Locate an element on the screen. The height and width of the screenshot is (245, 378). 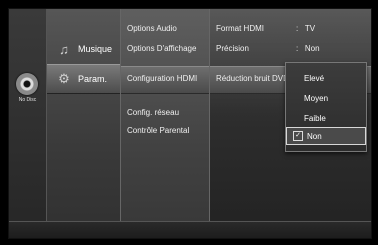
submenu-item-controle-parental: Contrôle Parental is located at coordinates (158, 130).